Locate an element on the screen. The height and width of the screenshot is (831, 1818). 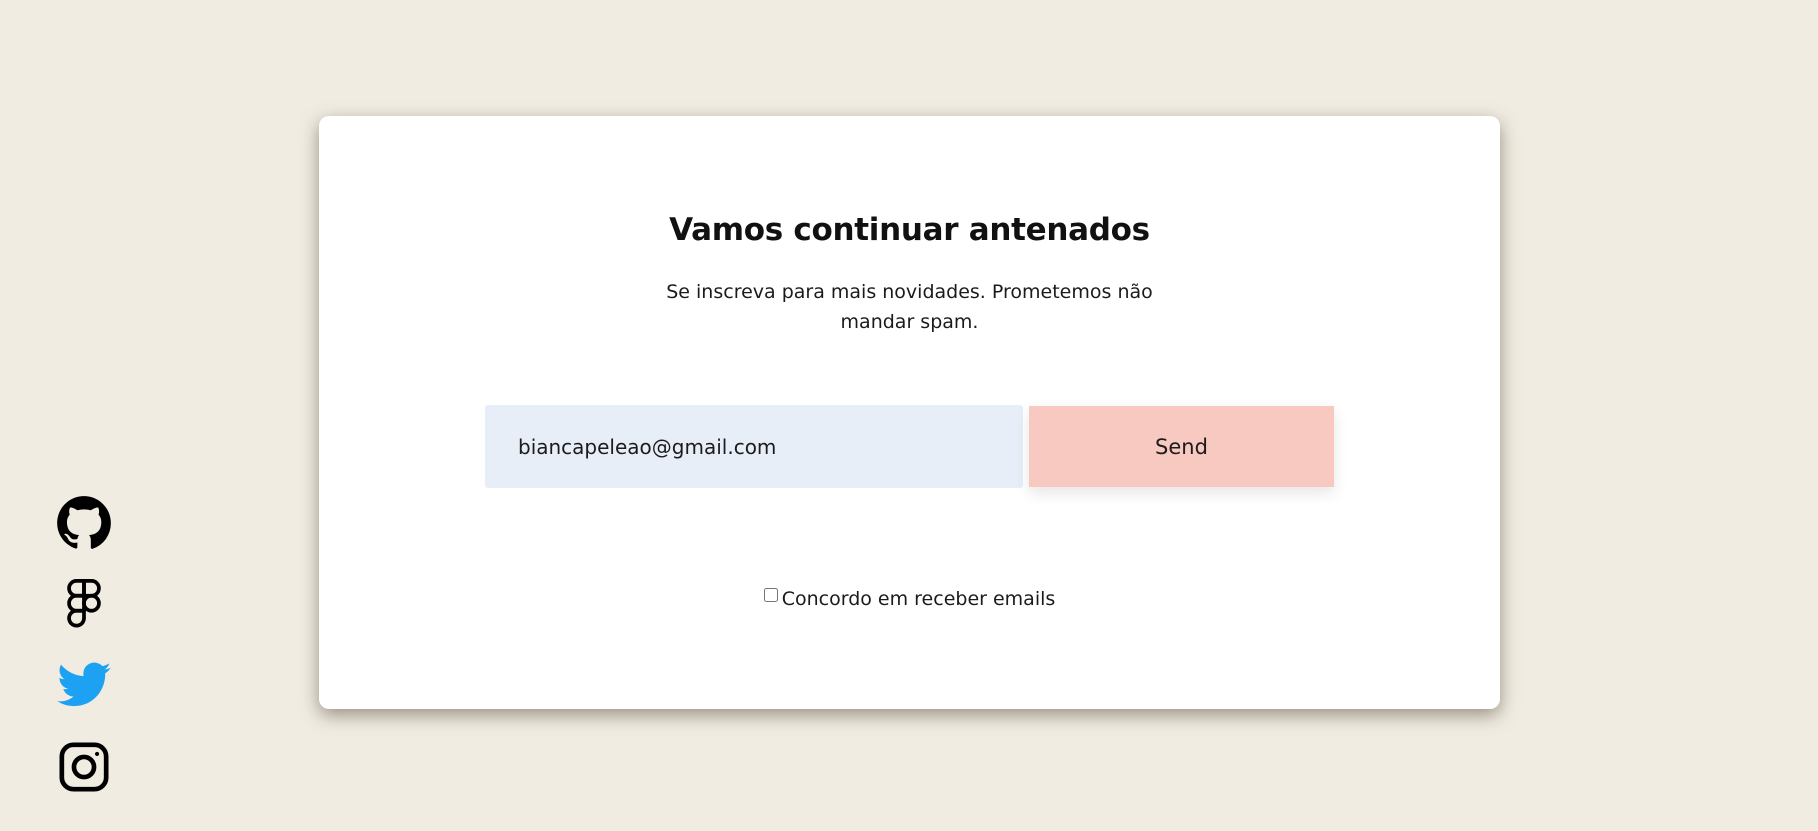
figma-link is located at coordinates (84, 603).